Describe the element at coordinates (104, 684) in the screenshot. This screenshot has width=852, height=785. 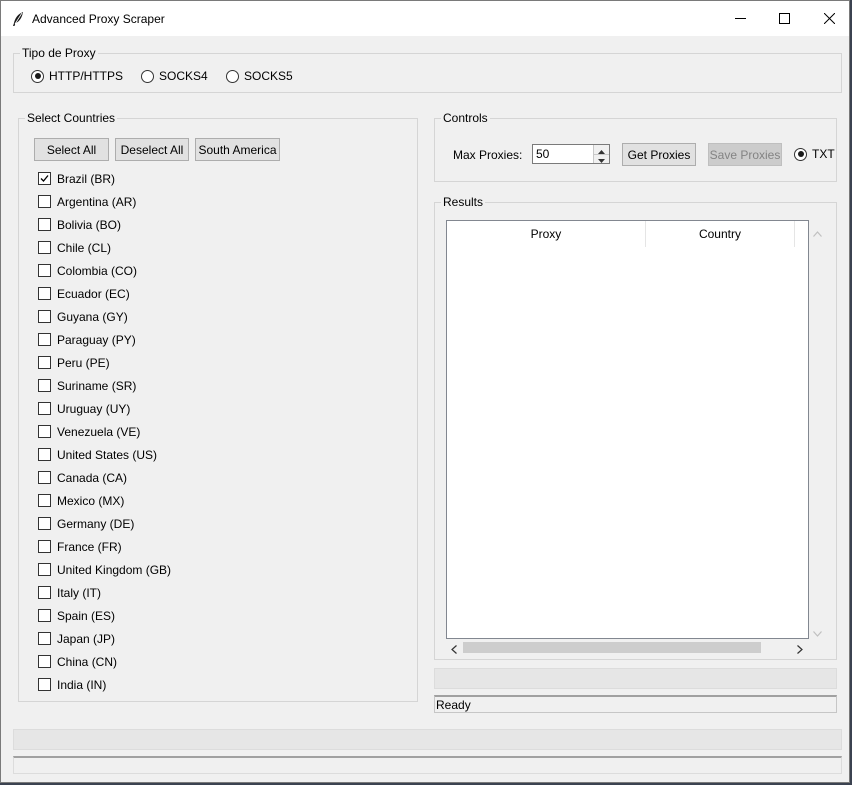
I see `country-checkbox-row: India (IN)` at that location.